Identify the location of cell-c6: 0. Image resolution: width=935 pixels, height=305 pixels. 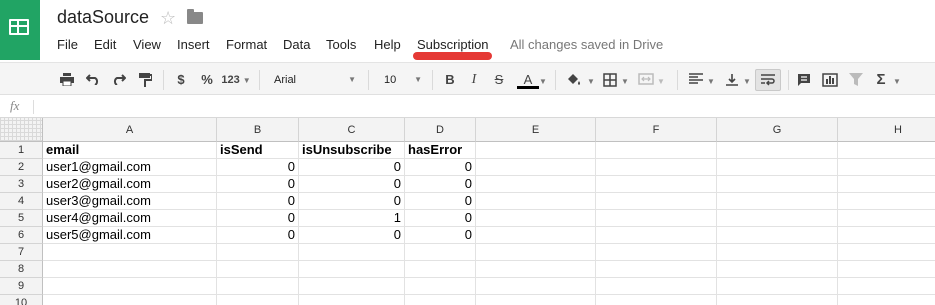
(352, 235).